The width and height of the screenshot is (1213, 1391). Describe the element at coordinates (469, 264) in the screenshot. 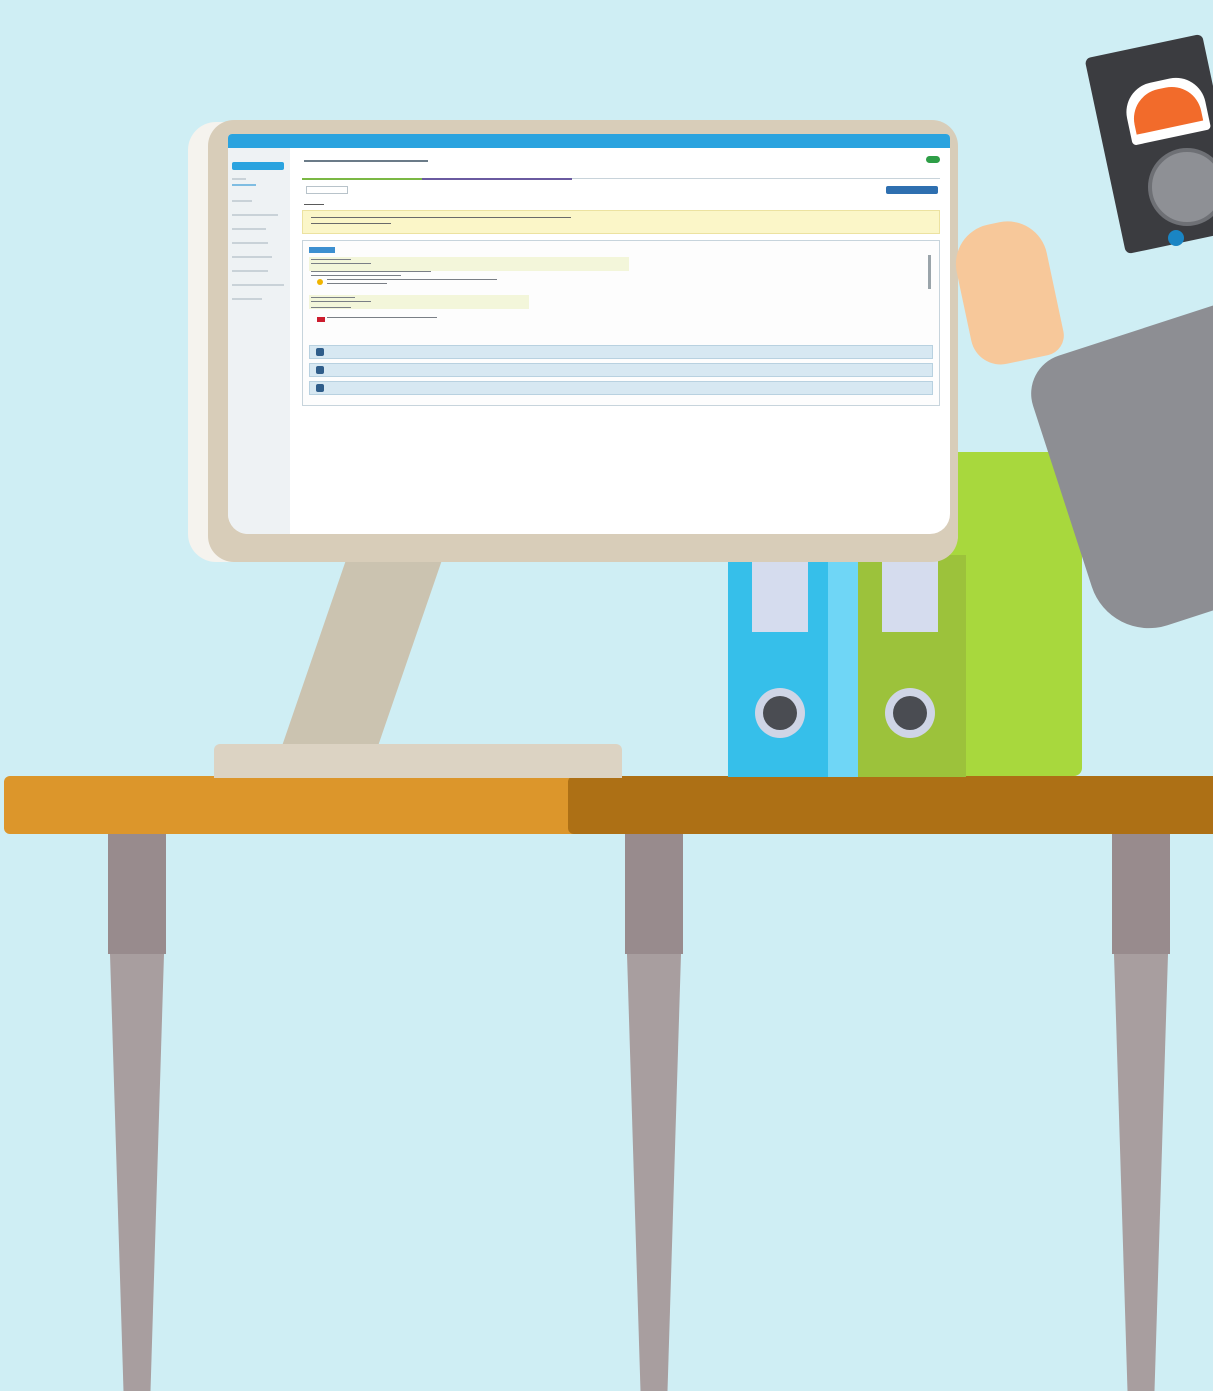

I see `highlight-block` at that location.